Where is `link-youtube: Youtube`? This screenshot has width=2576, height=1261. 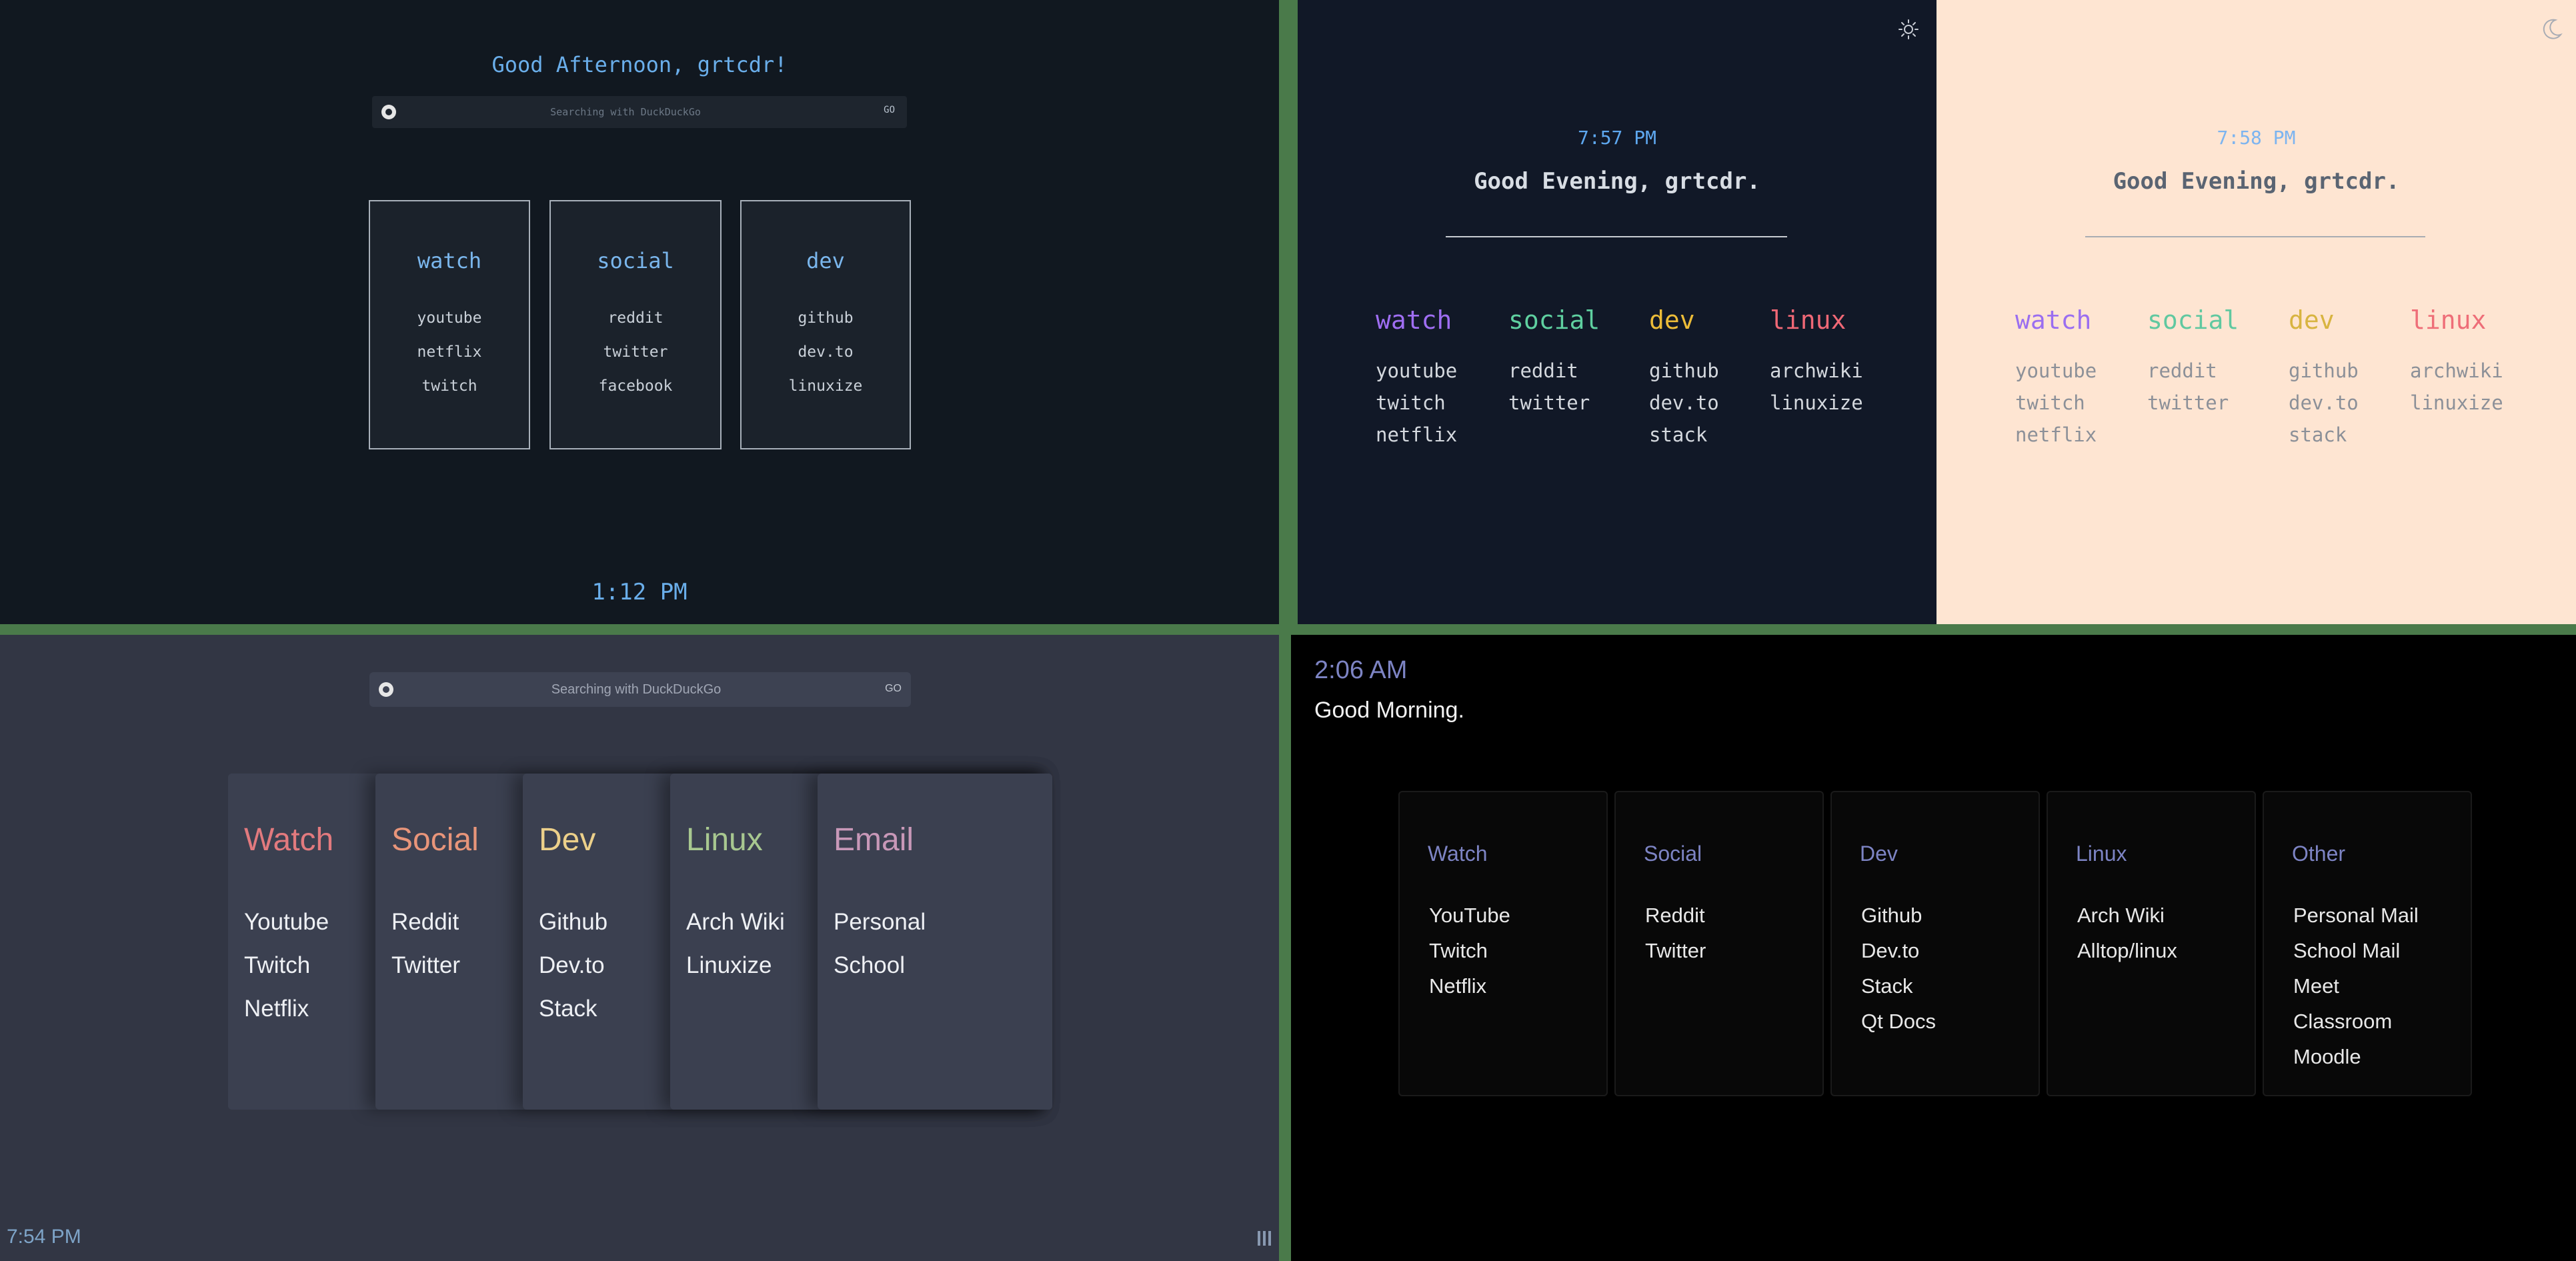
link-youtube: Youtube is located at coordinates (286, 922).